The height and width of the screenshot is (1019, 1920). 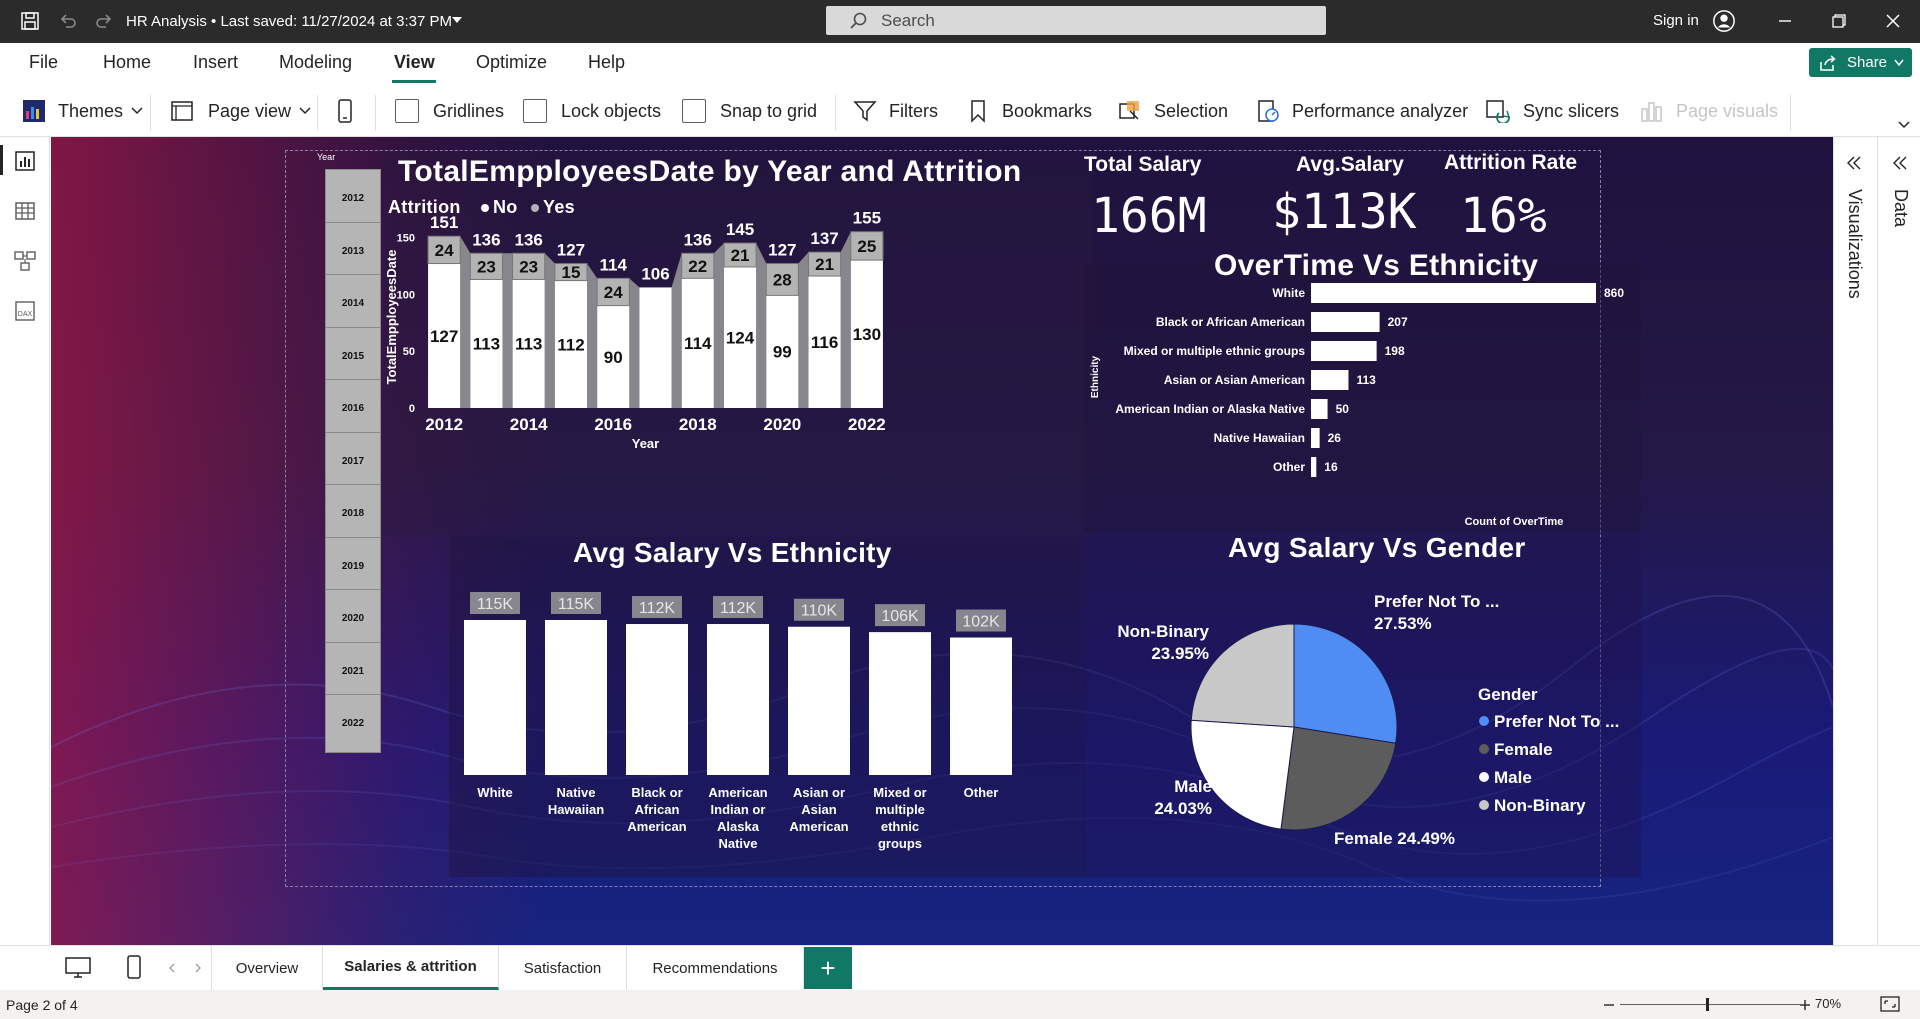 I want to click on snap-to-grid-checkbox: Snap to grid, so click(x=749, y=111).